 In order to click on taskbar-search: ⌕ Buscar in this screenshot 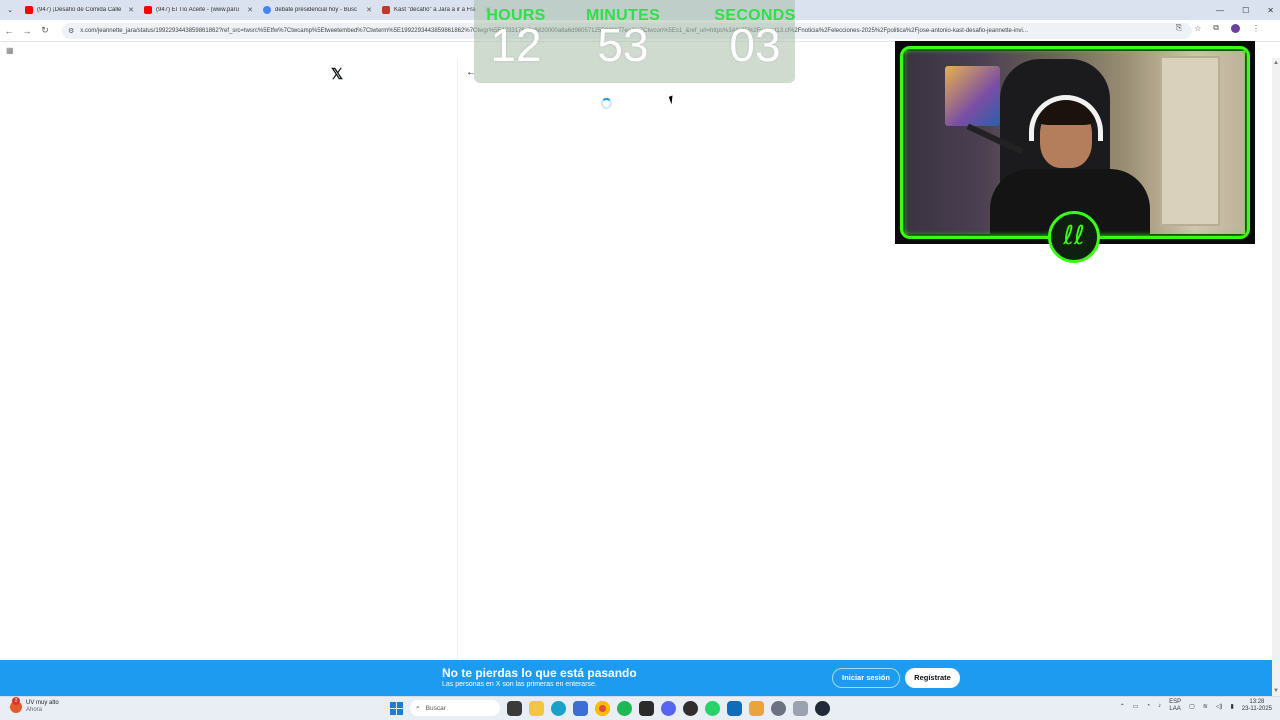, I will do `click(455, 708)`.